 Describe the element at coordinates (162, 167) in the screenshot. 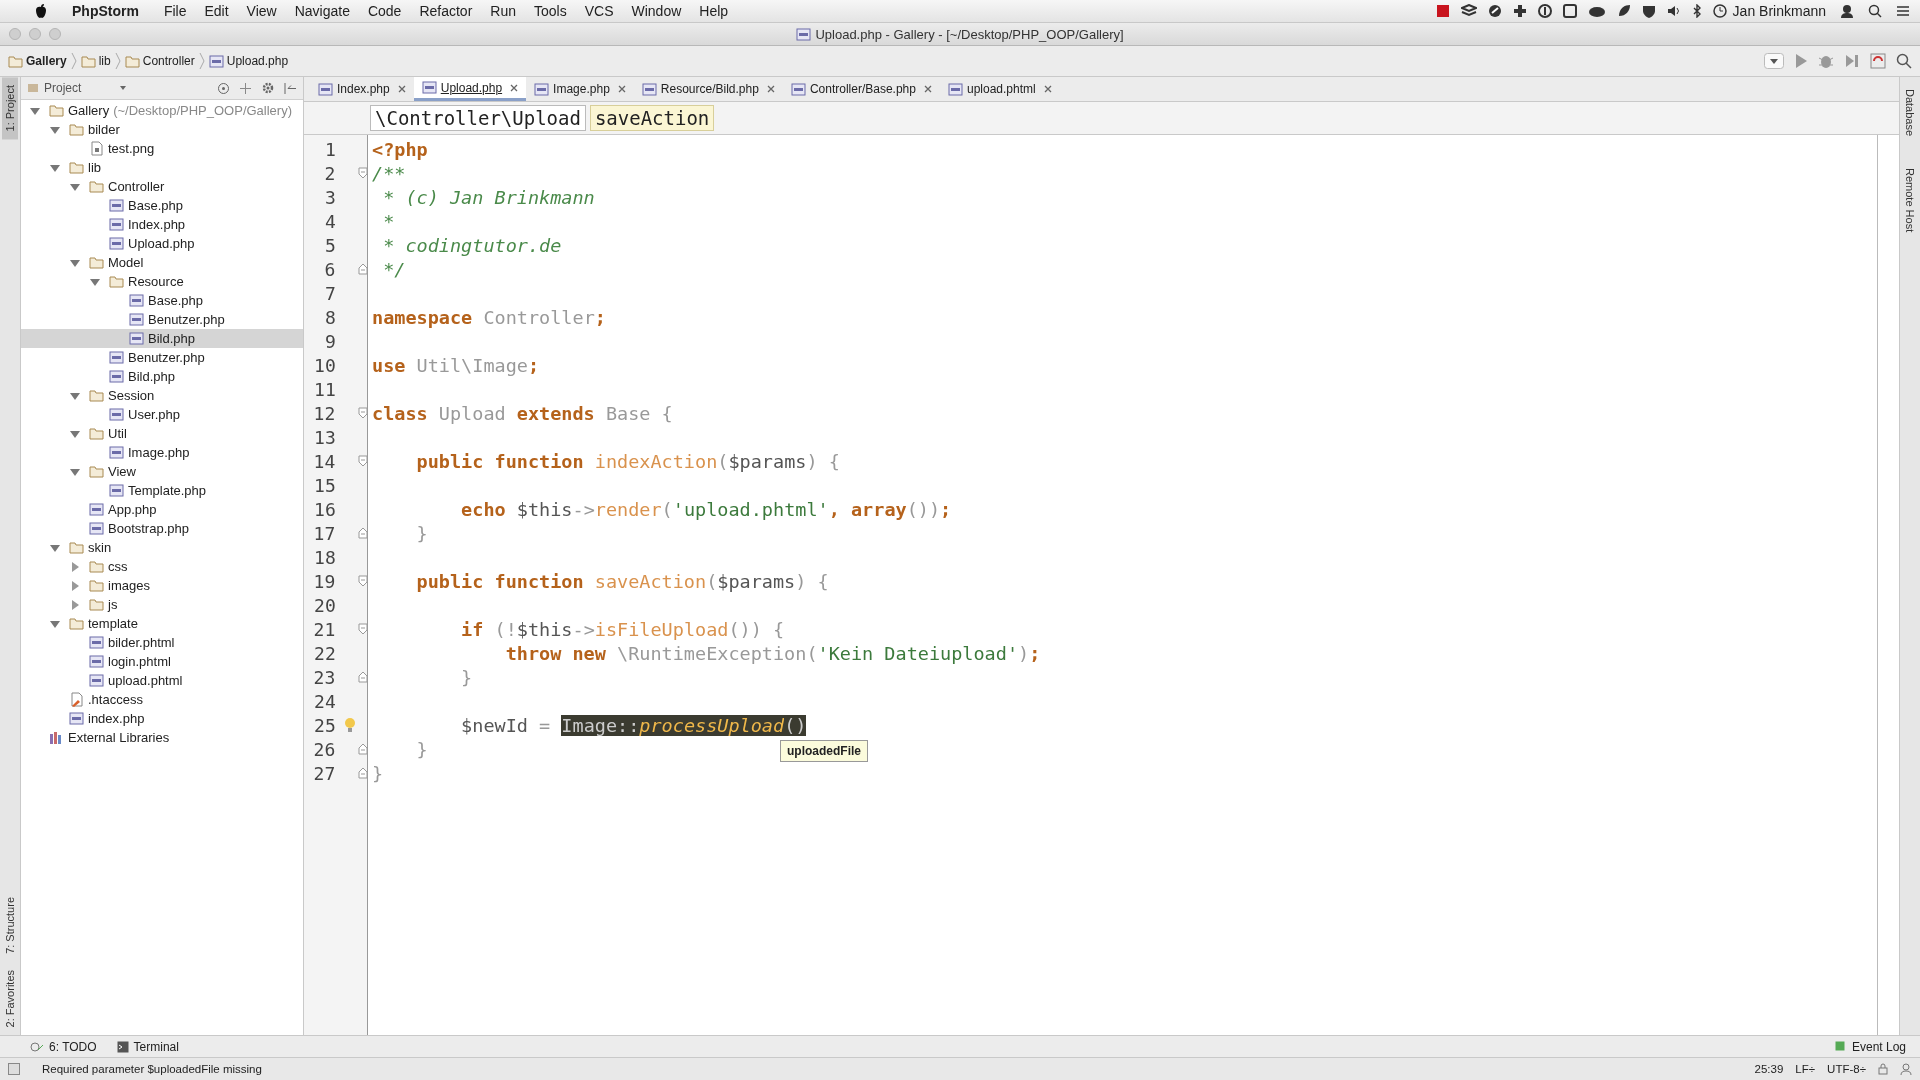

I see `tree-item: lib` at that location.